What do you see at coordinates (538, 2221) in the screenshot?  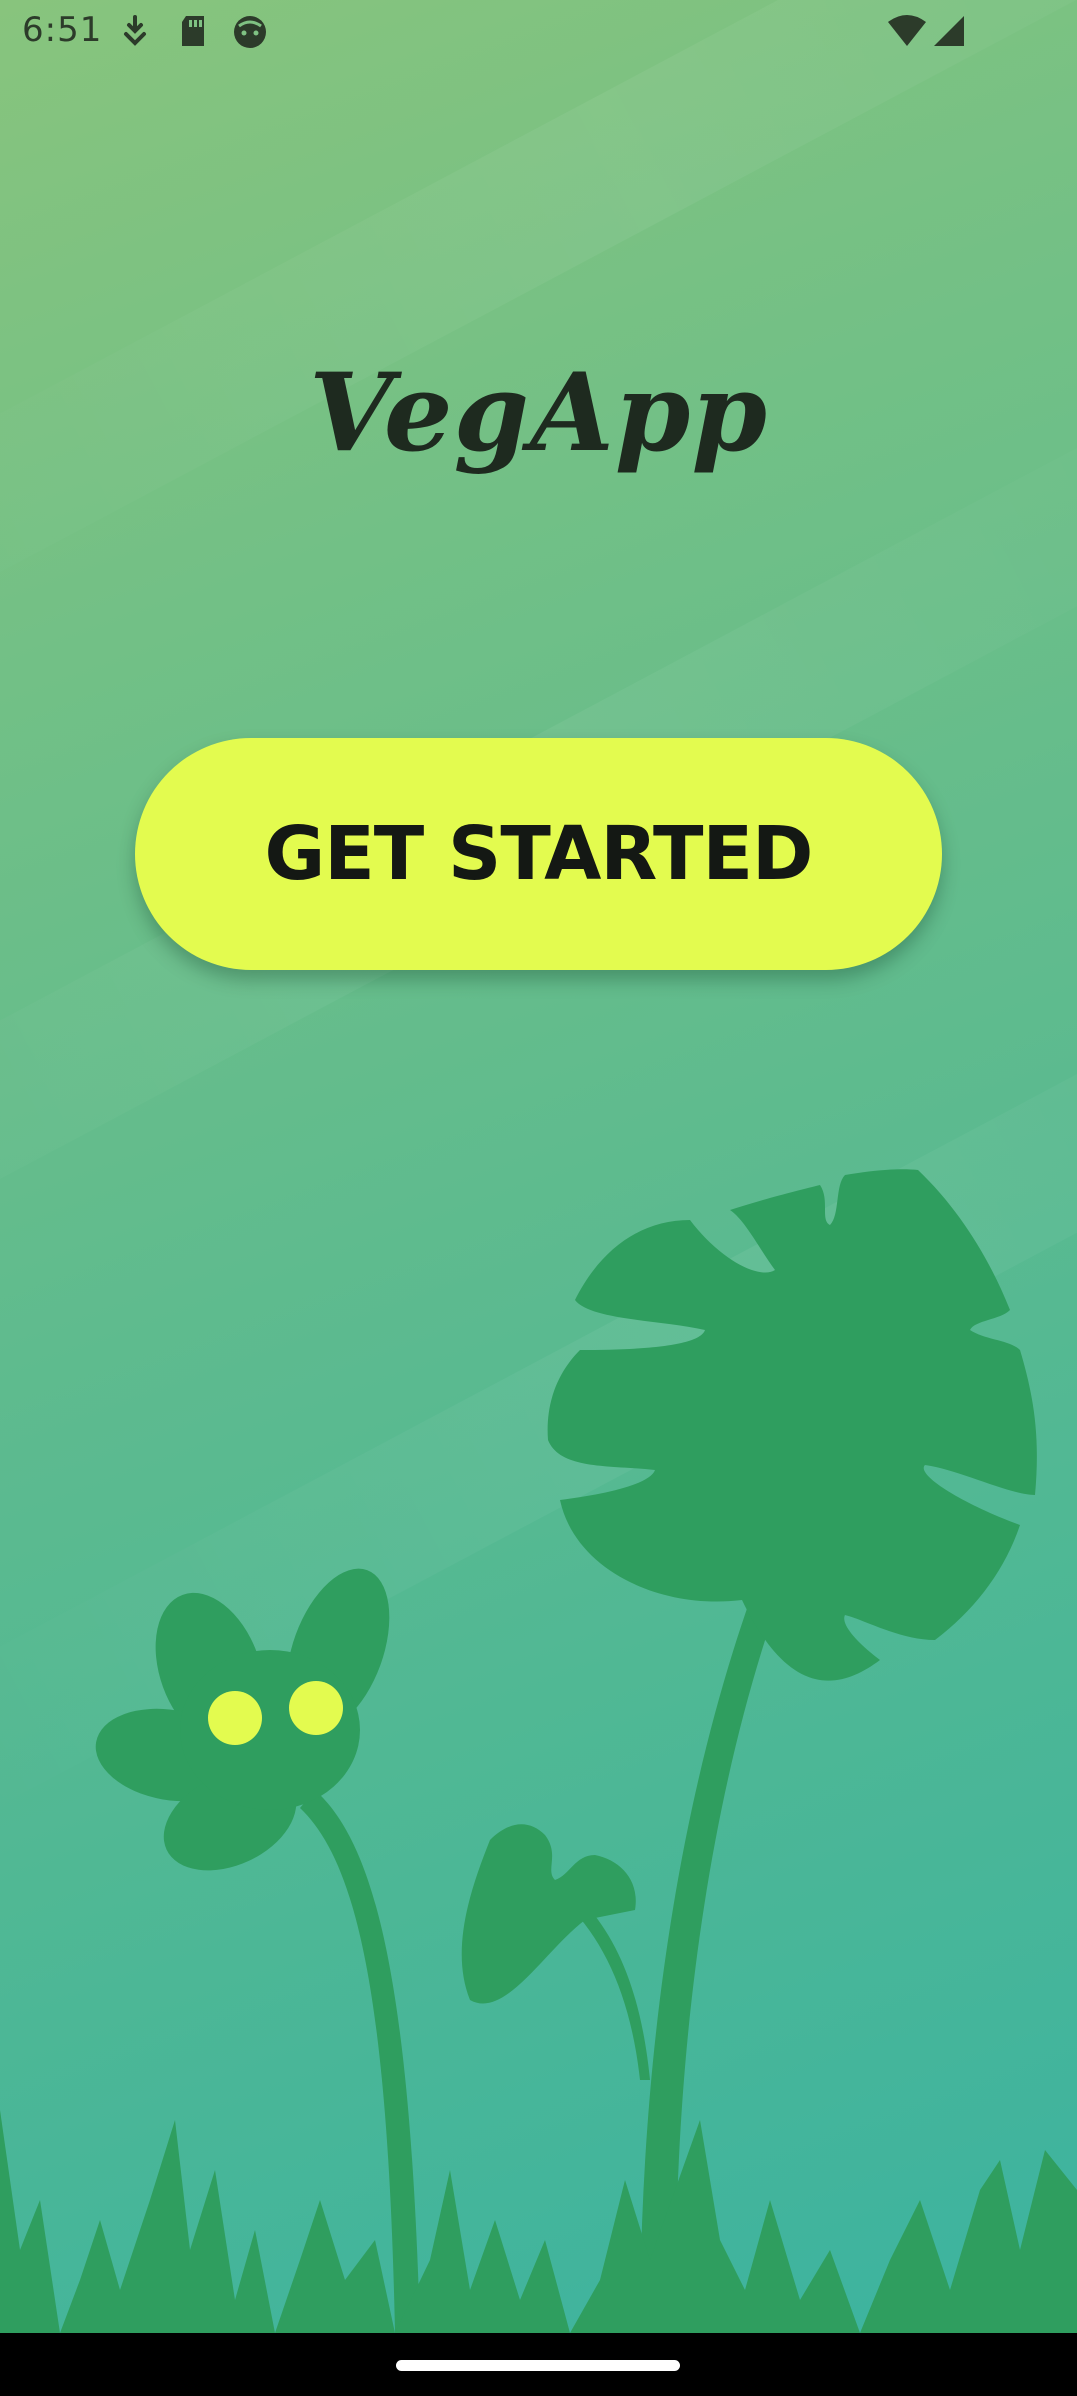 I see `grass` at bounding box center [538, 2221].